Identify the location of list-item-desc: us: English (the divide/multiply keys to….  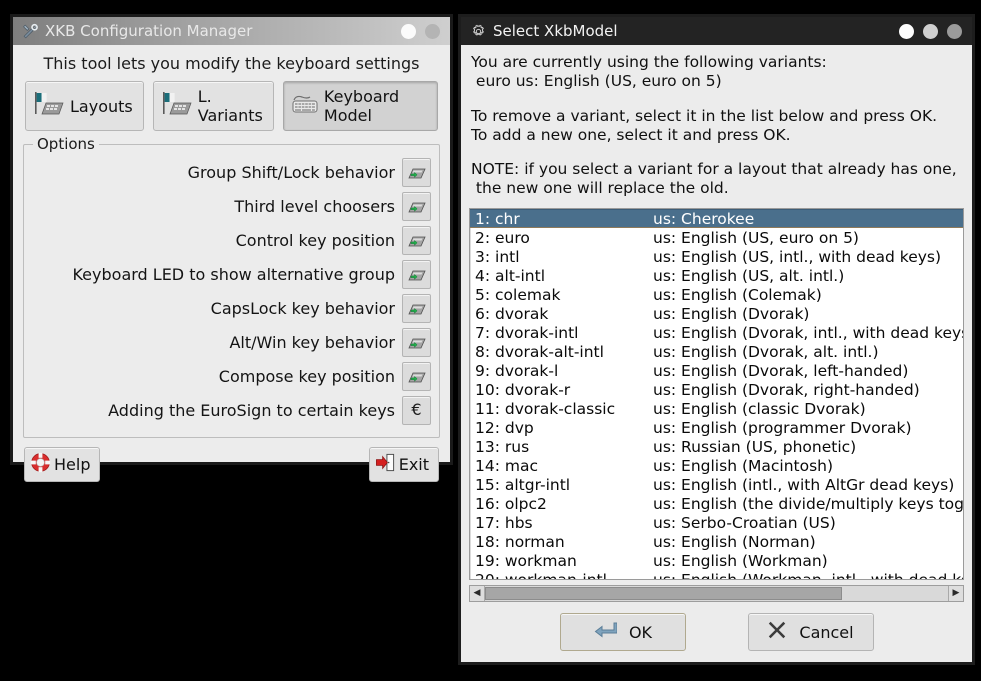
(808, 503).